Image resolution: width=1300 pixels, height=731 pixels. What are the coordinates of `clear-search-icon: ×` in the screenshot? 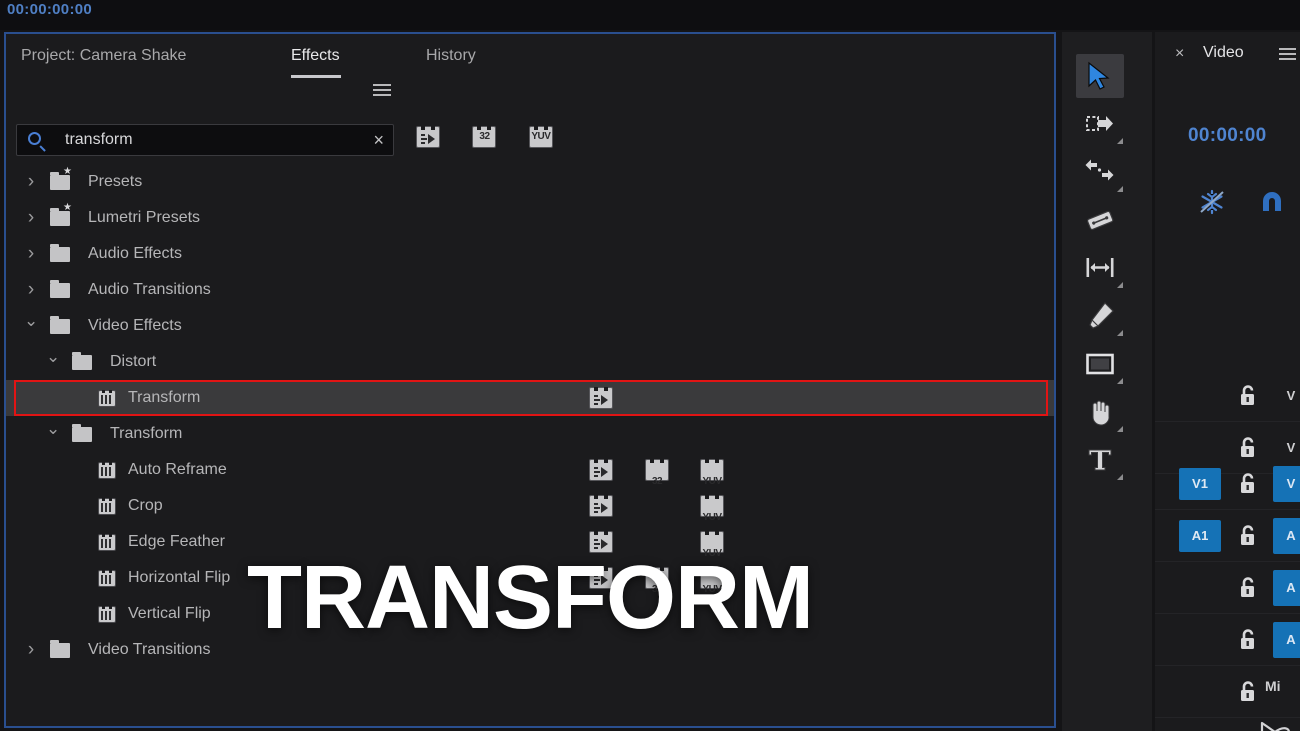 It's located at (378, 140).